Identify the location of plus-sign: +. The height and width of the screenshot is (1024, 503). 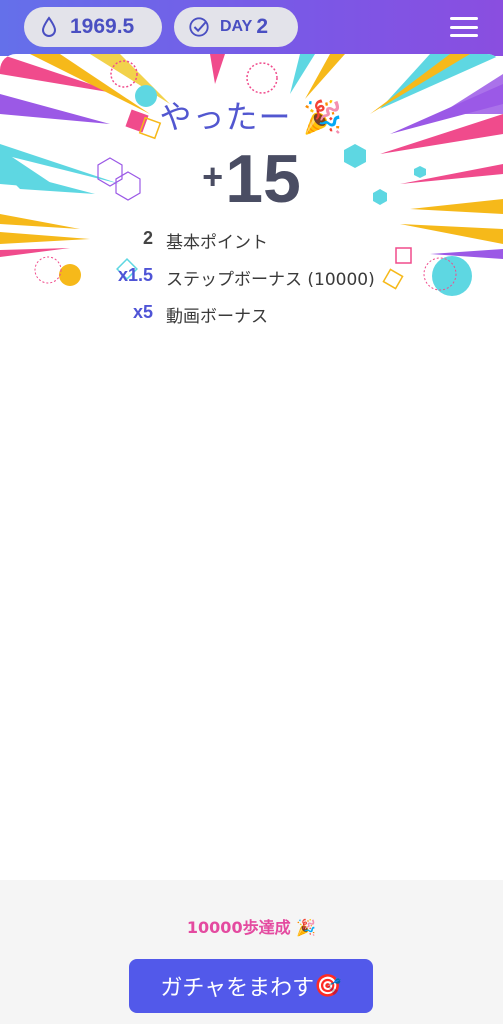
(213, 176).